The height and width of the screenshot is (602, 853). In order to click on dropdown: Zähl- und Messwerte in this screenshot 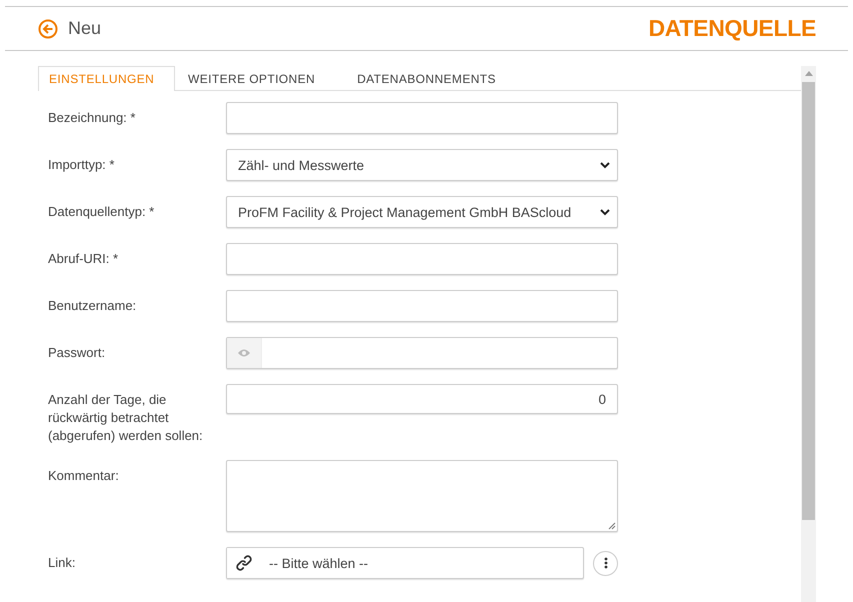, I will do `click(422, 165)`.